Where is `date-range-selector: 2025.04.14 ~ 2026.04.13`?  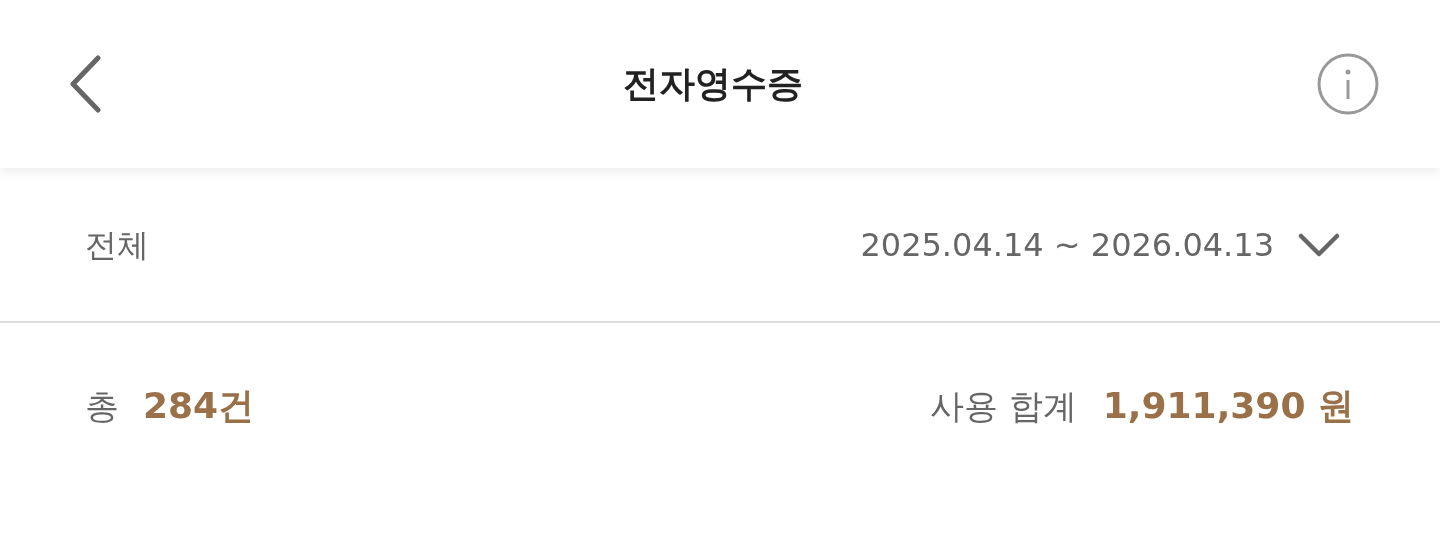 date-range-selector: 2025.04.14 ~ 2026.04.13 is located at coordinates (1100, 244).